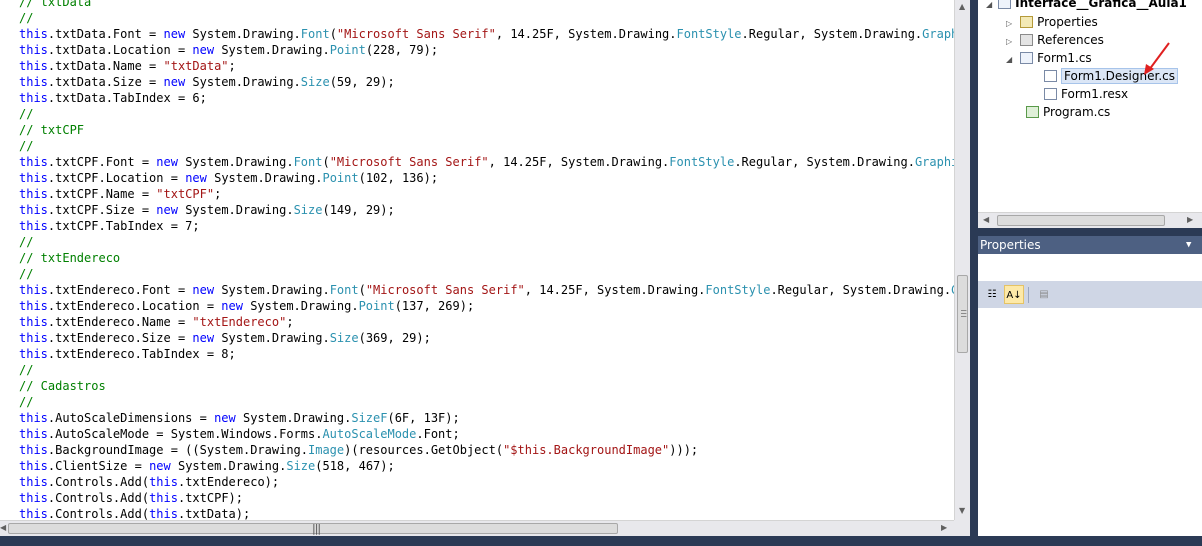  What do you see at coordinates (1090, 268) in the screenshot?
I see `object-selector` at bounding box center [1090, 268].